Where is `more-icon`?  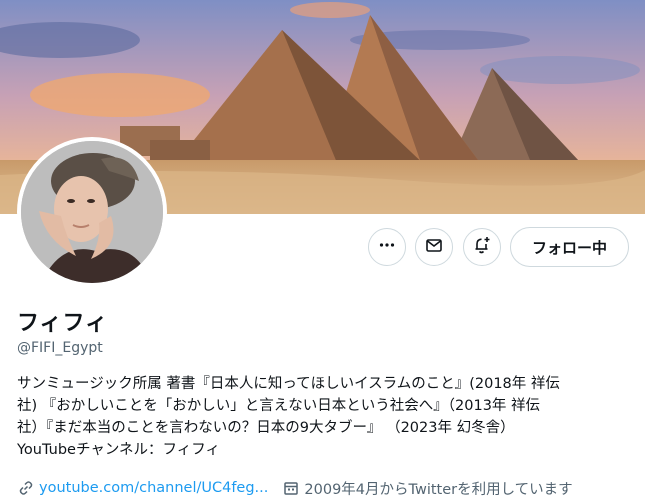 more-icon is located at coordinates (387, 247).